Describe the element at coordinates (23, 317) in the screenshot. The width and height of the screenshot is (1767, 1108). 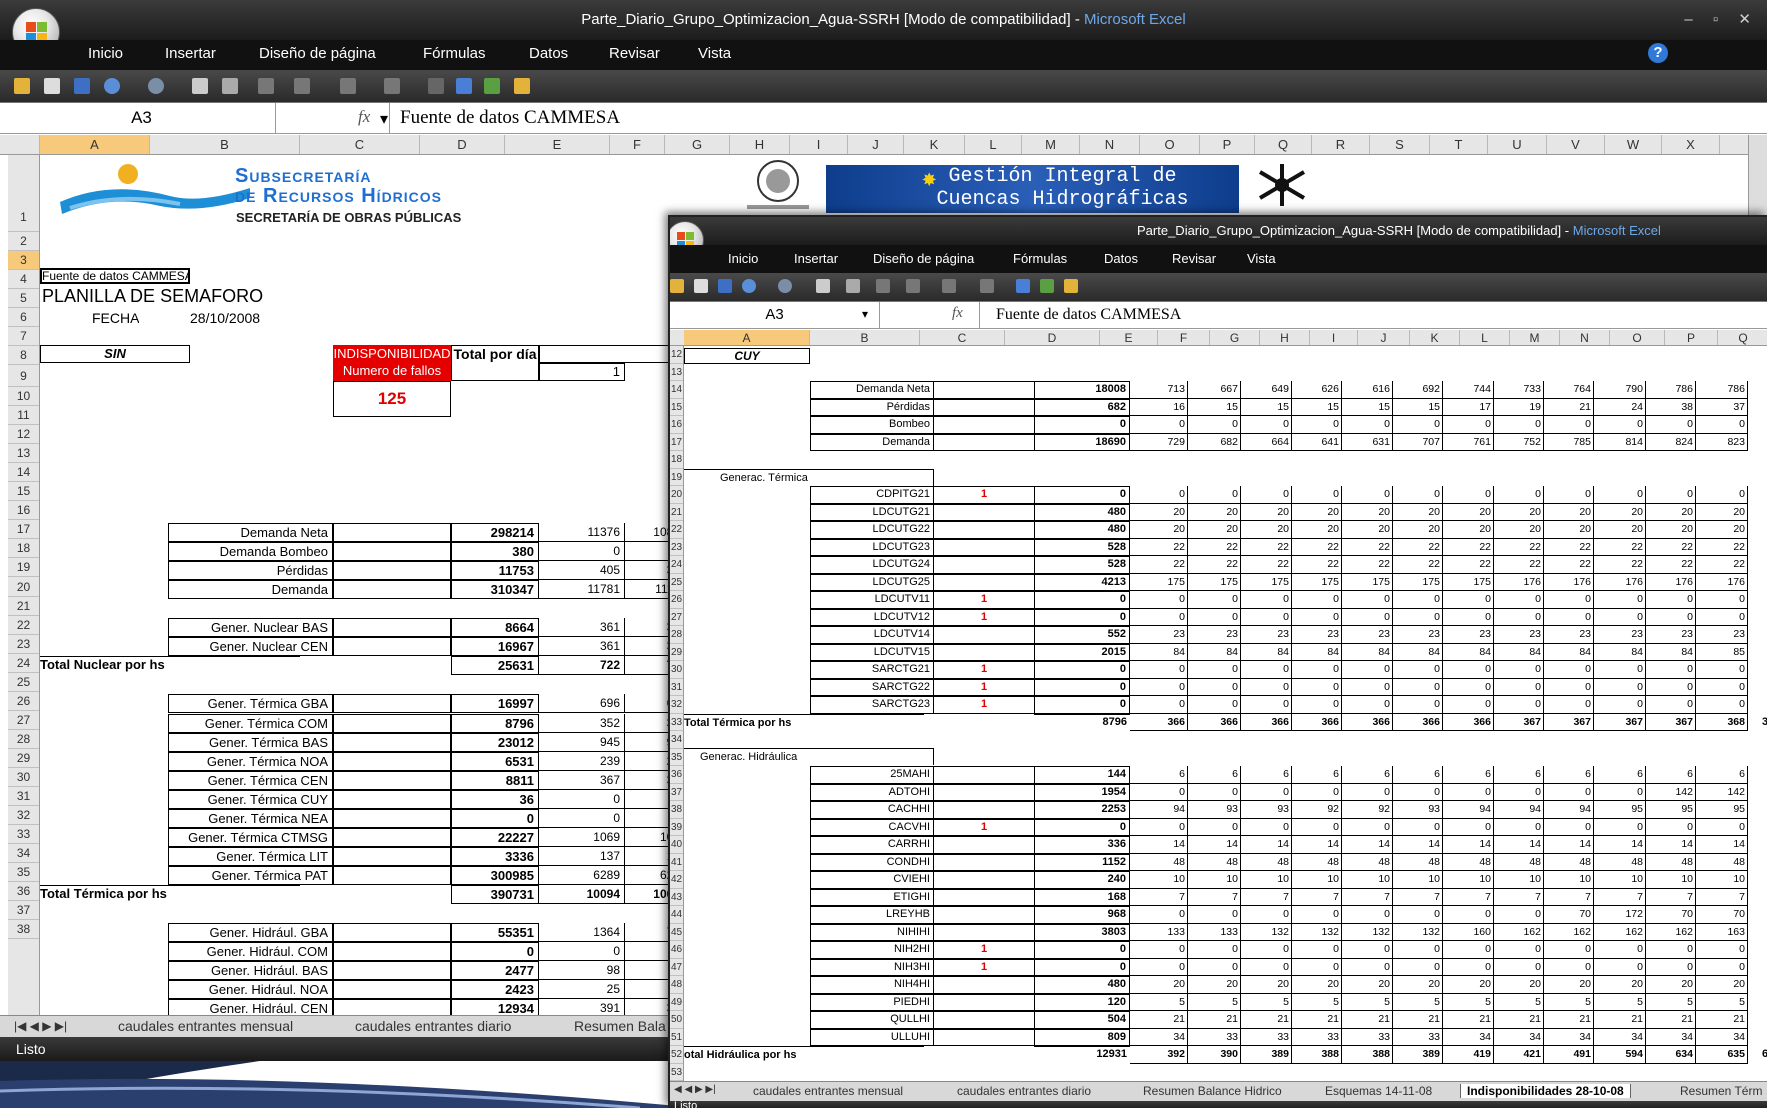
I see `row-header-6: 6` at that location.